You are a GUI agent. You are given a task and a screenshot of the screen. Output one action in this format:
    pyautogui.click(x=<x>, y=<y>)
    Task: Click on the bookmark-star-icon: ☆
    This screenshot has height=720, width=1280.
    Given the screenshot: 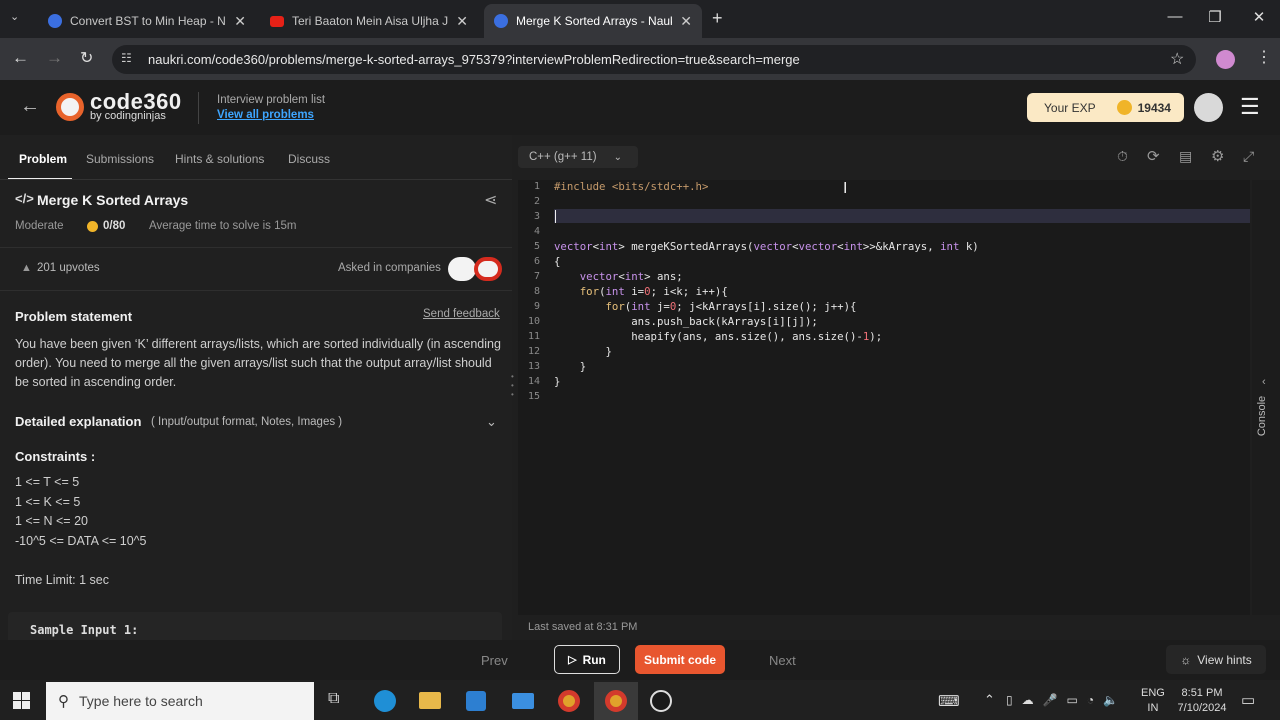 What is the action you would take?
    pyautogui.click(x=1177, y=59)
    